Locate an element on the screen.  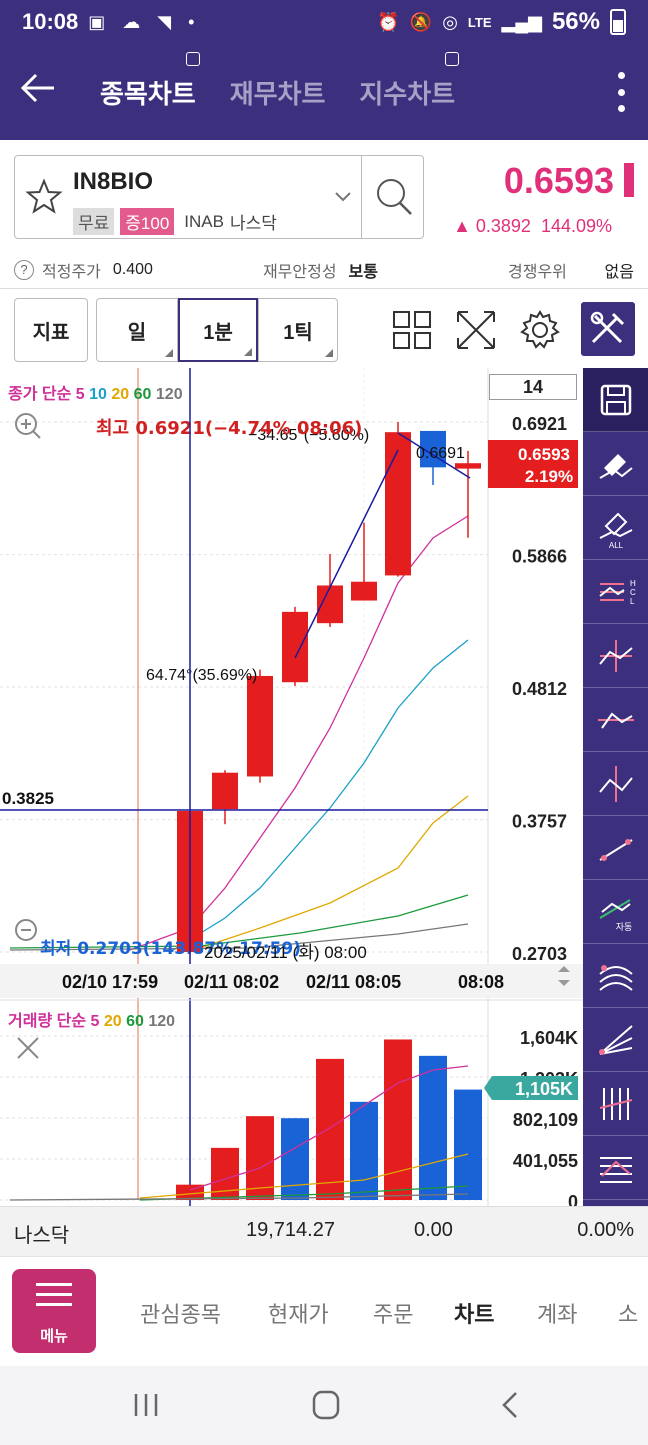
hamburger-icon is located at coordinates (54, 1298).